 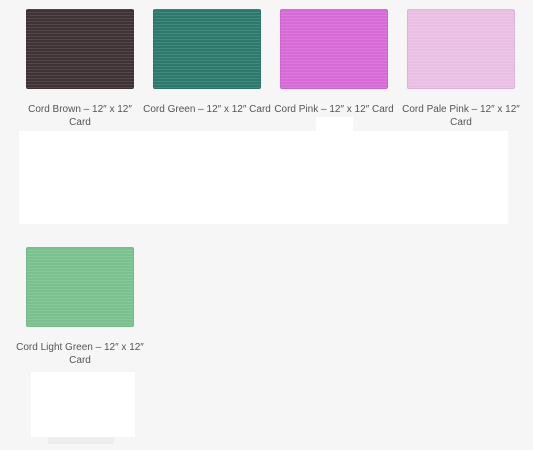 I want to click on blank-content-tab, so click(x=334, y=125).